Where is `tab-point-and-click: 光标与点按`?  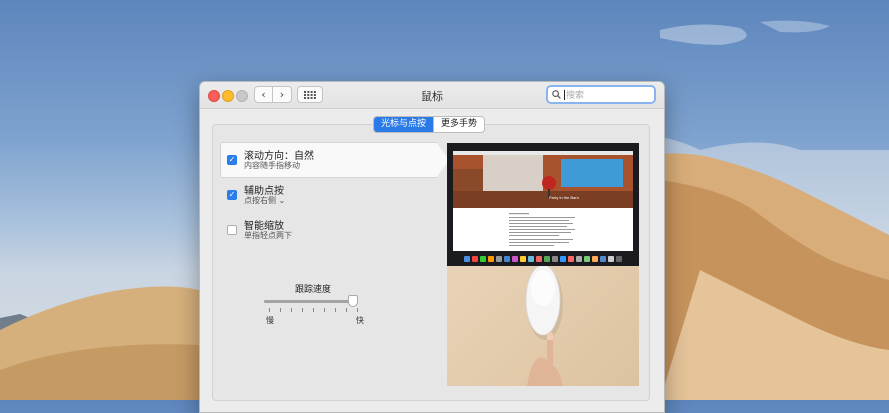
tab-point-and-click: 光标与点按 is located at coordinates (404, 124).